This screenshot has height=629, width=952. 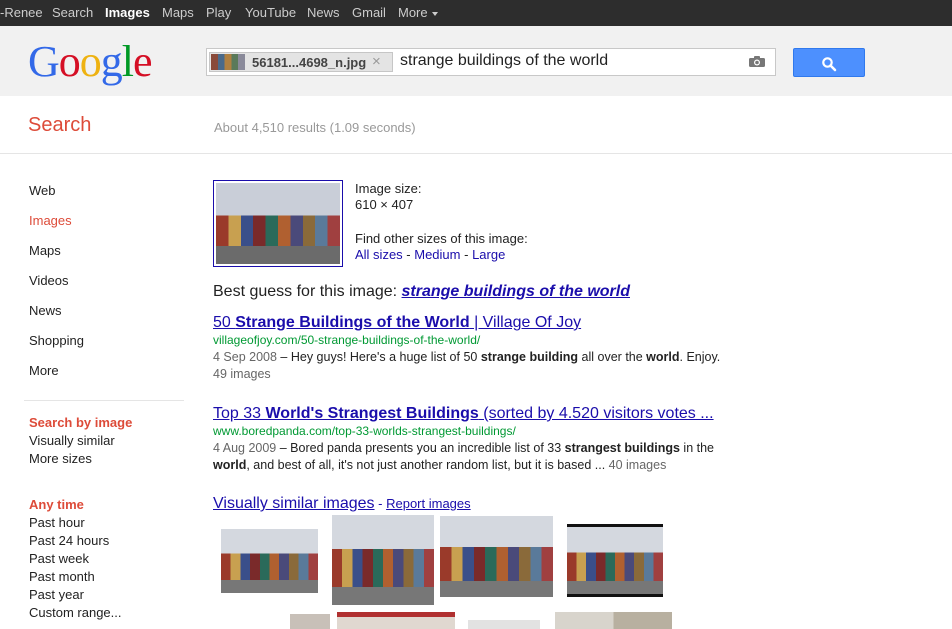 What do you see at coordinates (622, 448) in the screenshot?
I see `snippet-highlight: strangest buildings` at bounding box center [622, 448].